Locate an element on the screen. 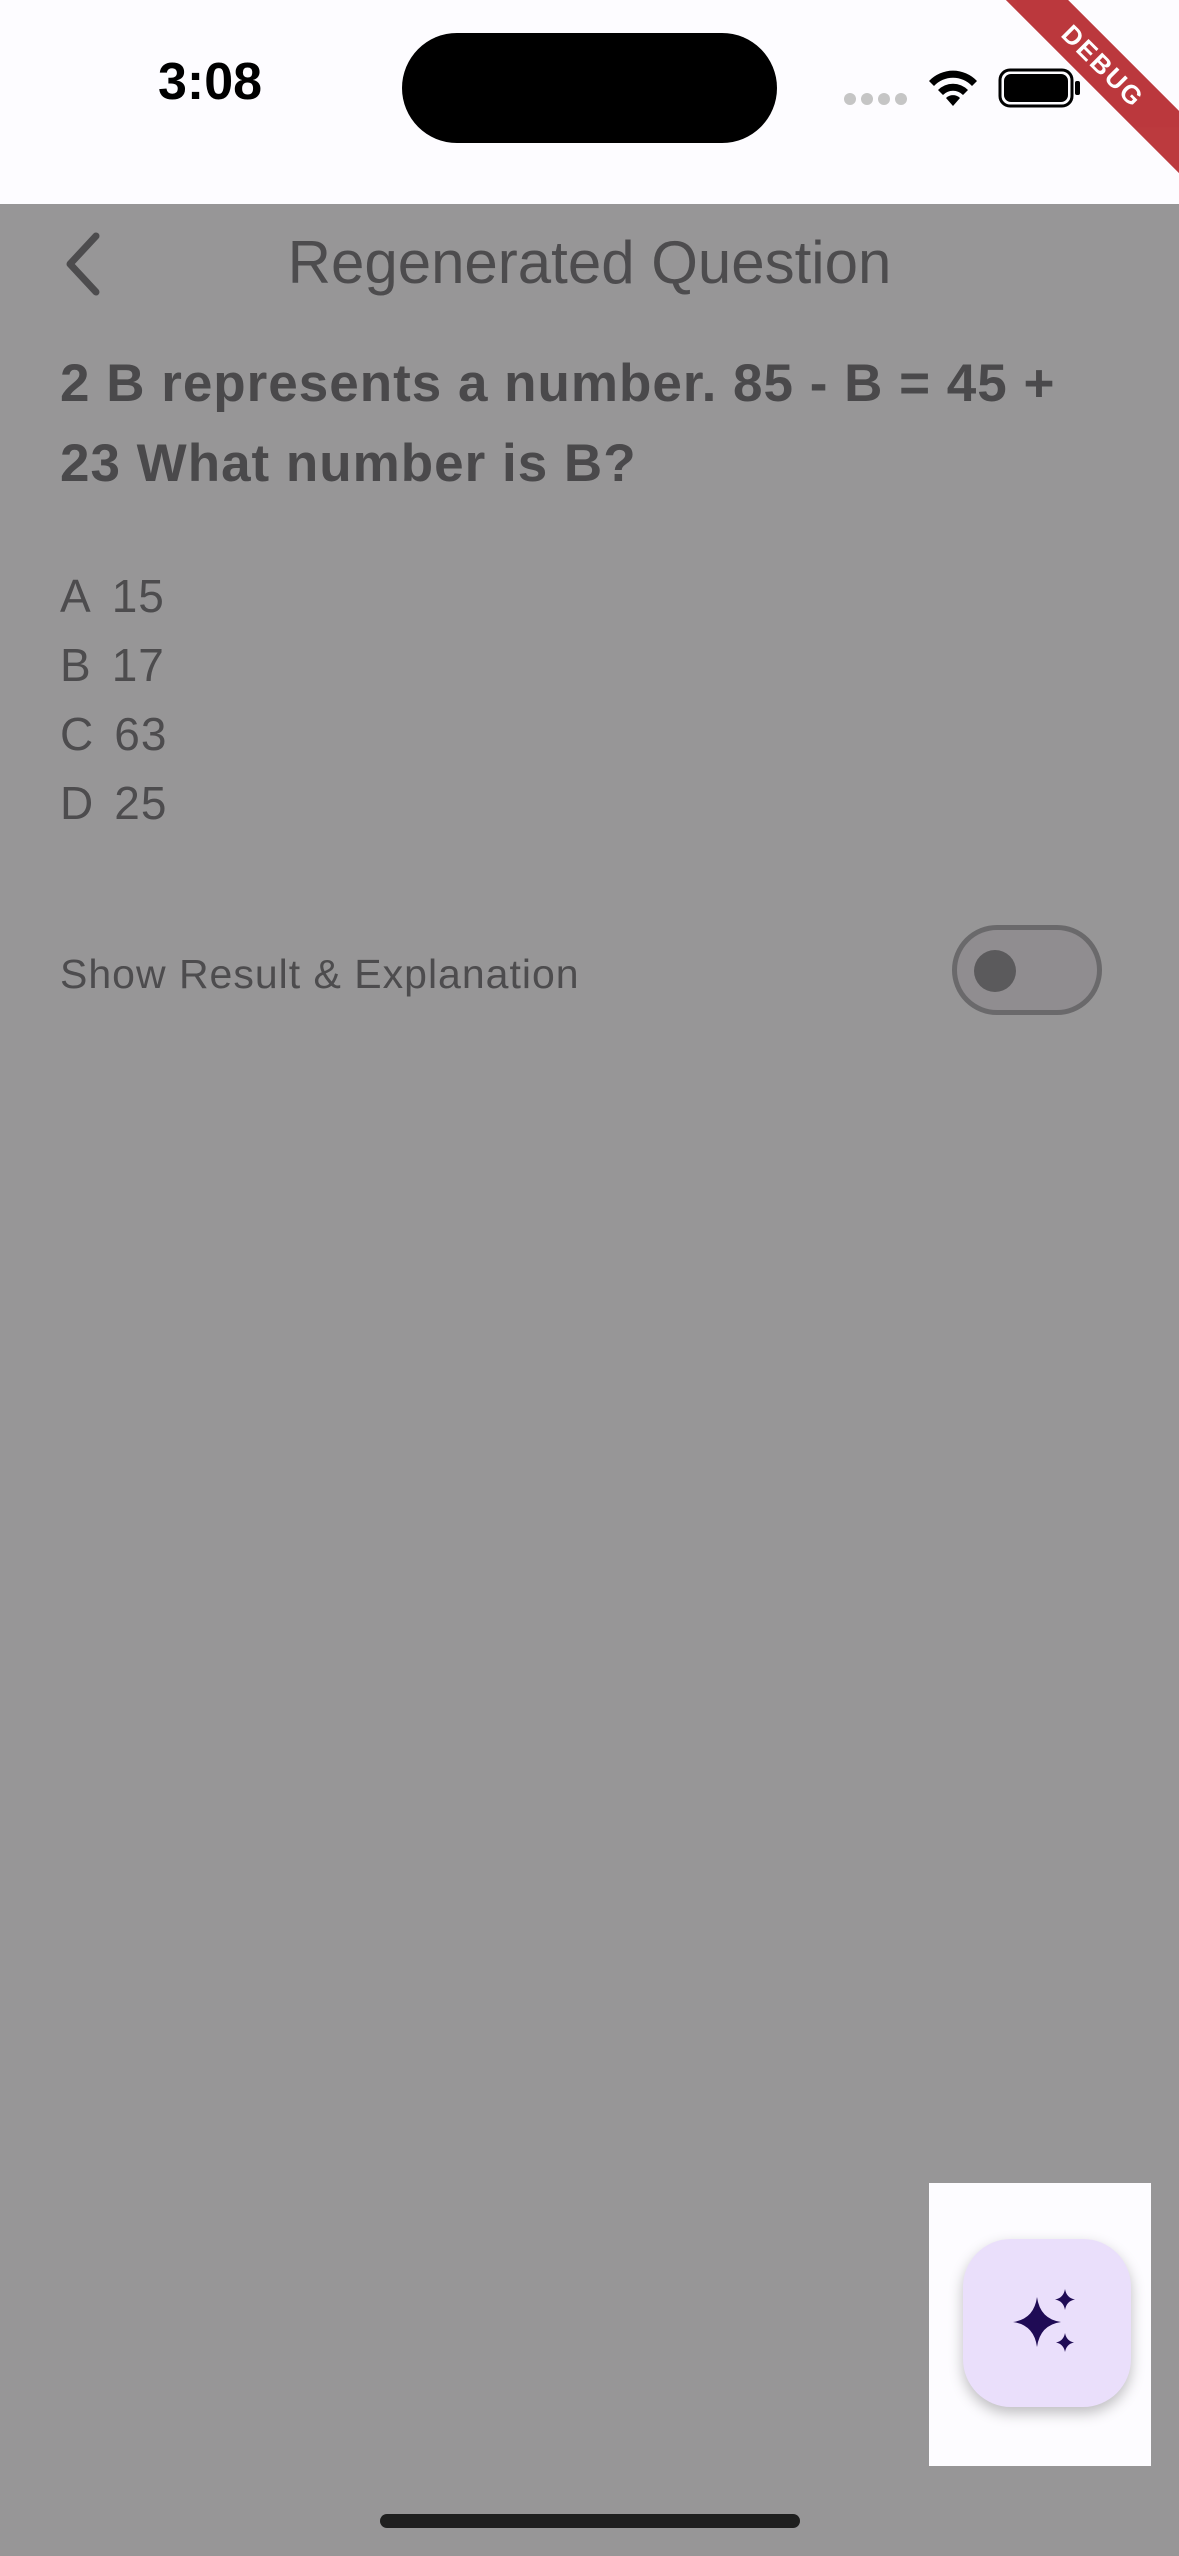  show-result-toggle is located at coordinates (1027, 970).